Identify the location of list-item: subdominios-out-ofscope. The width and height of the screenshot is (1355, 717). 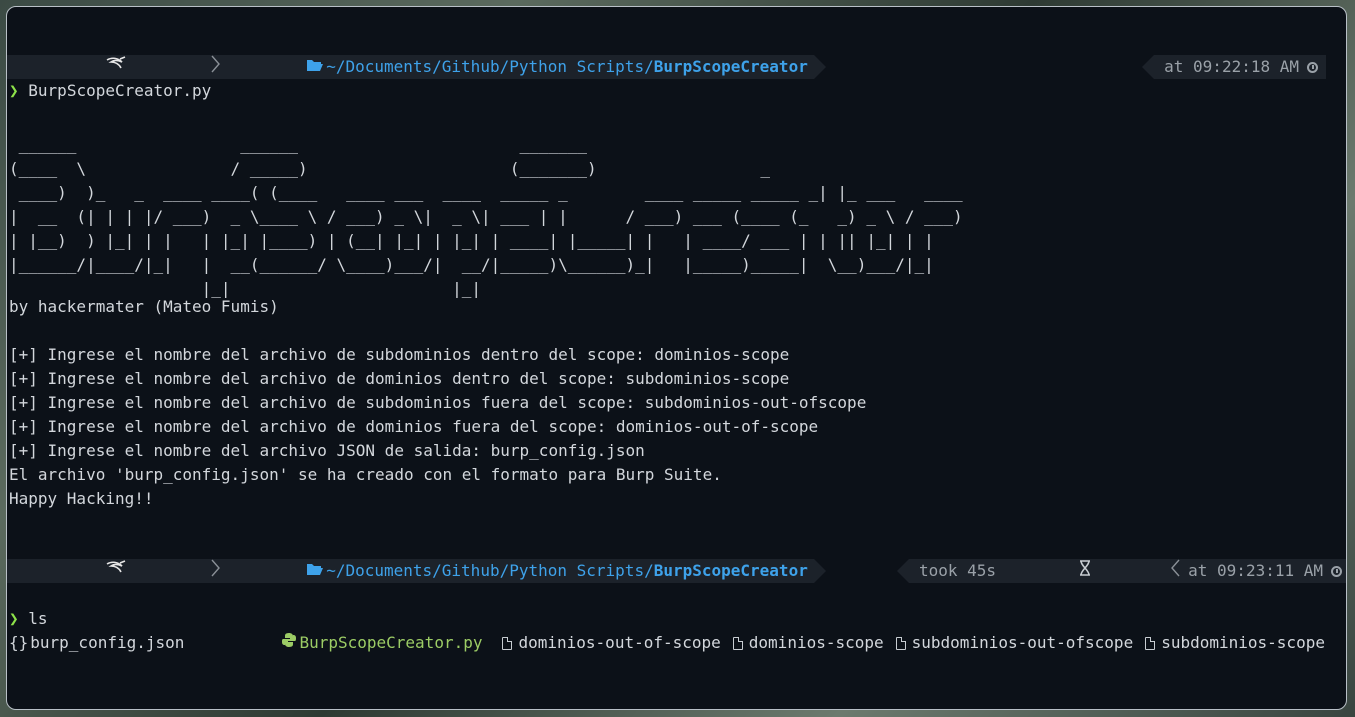
(1013, 643).